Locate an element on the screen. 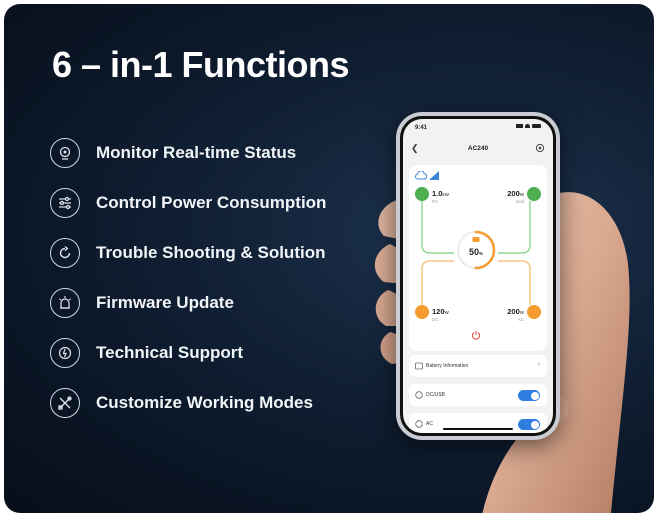 The height and width of the screenshot is (517, 658). feature-item: Customize Working Modes is located at coordinates (210, 403).